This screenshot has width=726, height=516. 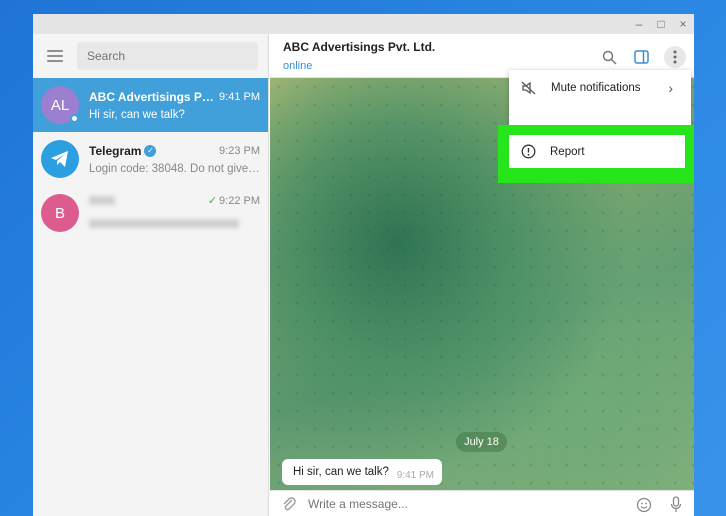 I want to click on search-input, so click(x=167, y=56).